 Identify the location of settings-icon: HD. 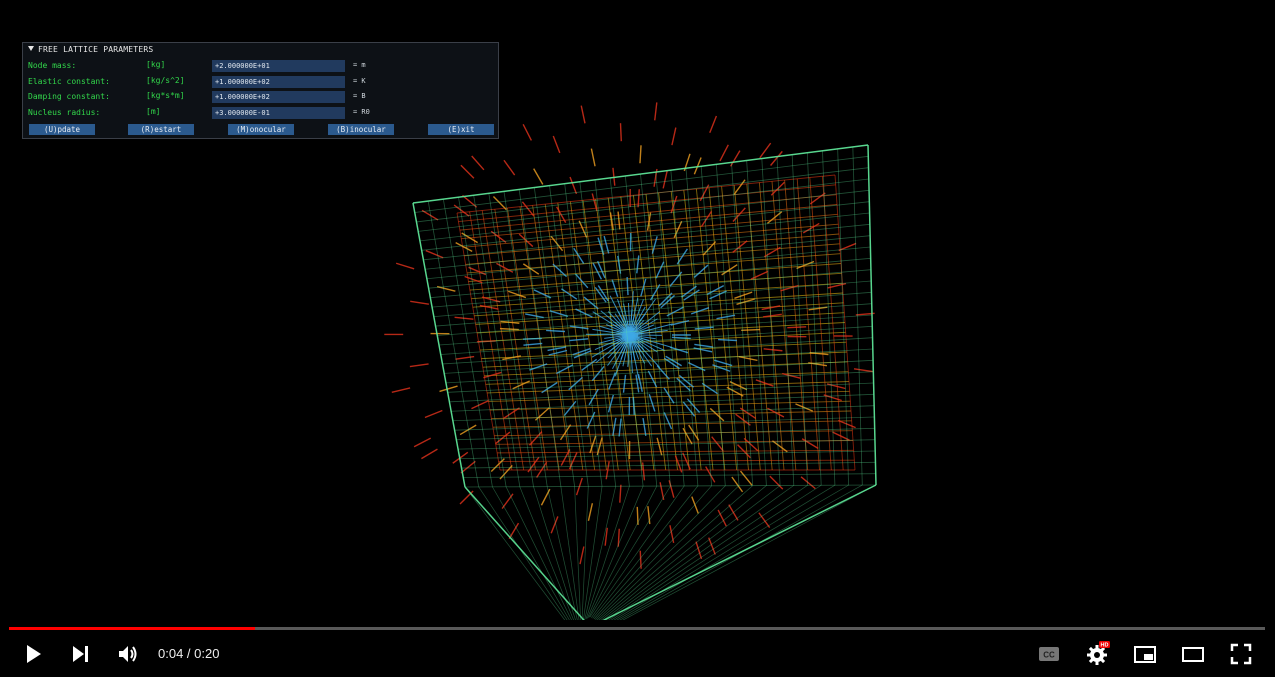
(1098, 653).